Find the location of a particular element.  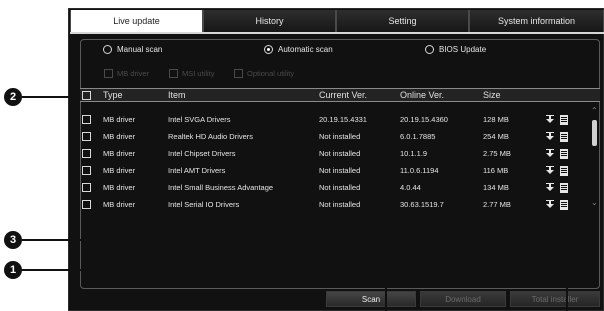

callout-2: 2 is located at coordinates (13, 97).